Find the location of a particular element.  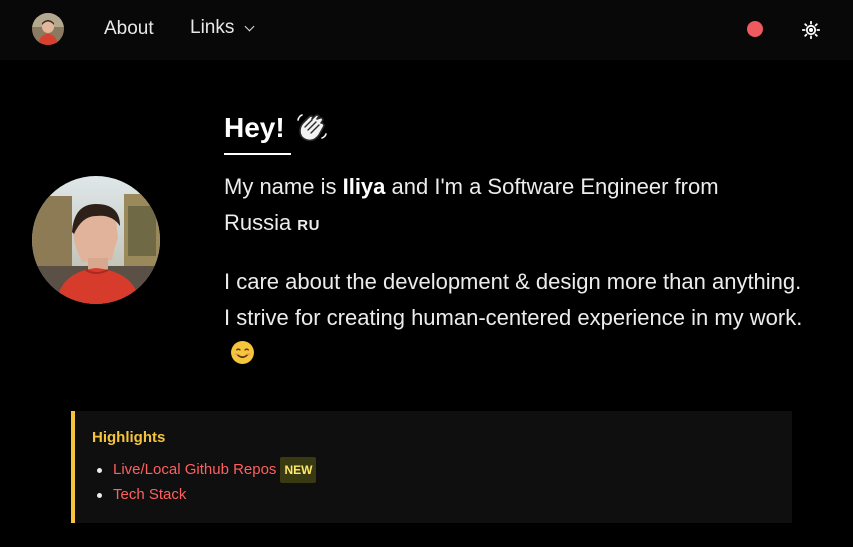

navbar: About Links is located at coordinates (426, 30).